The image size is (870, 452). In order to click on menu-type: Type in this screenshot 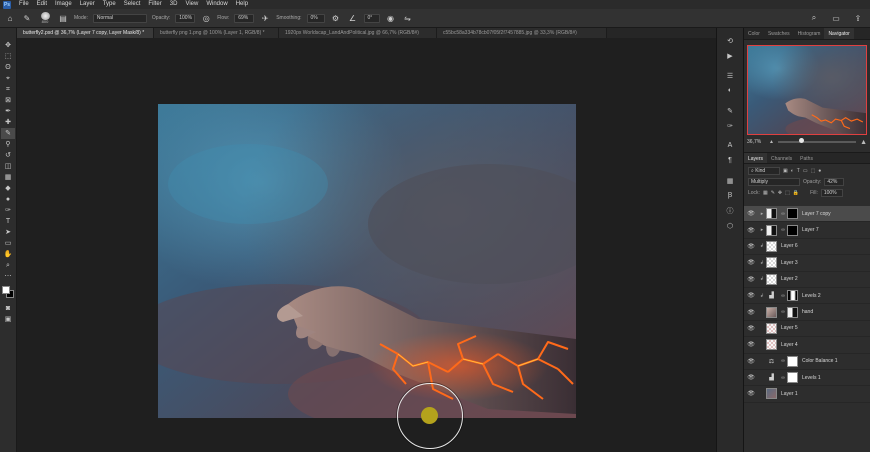, I will do `click(109, 4)`.